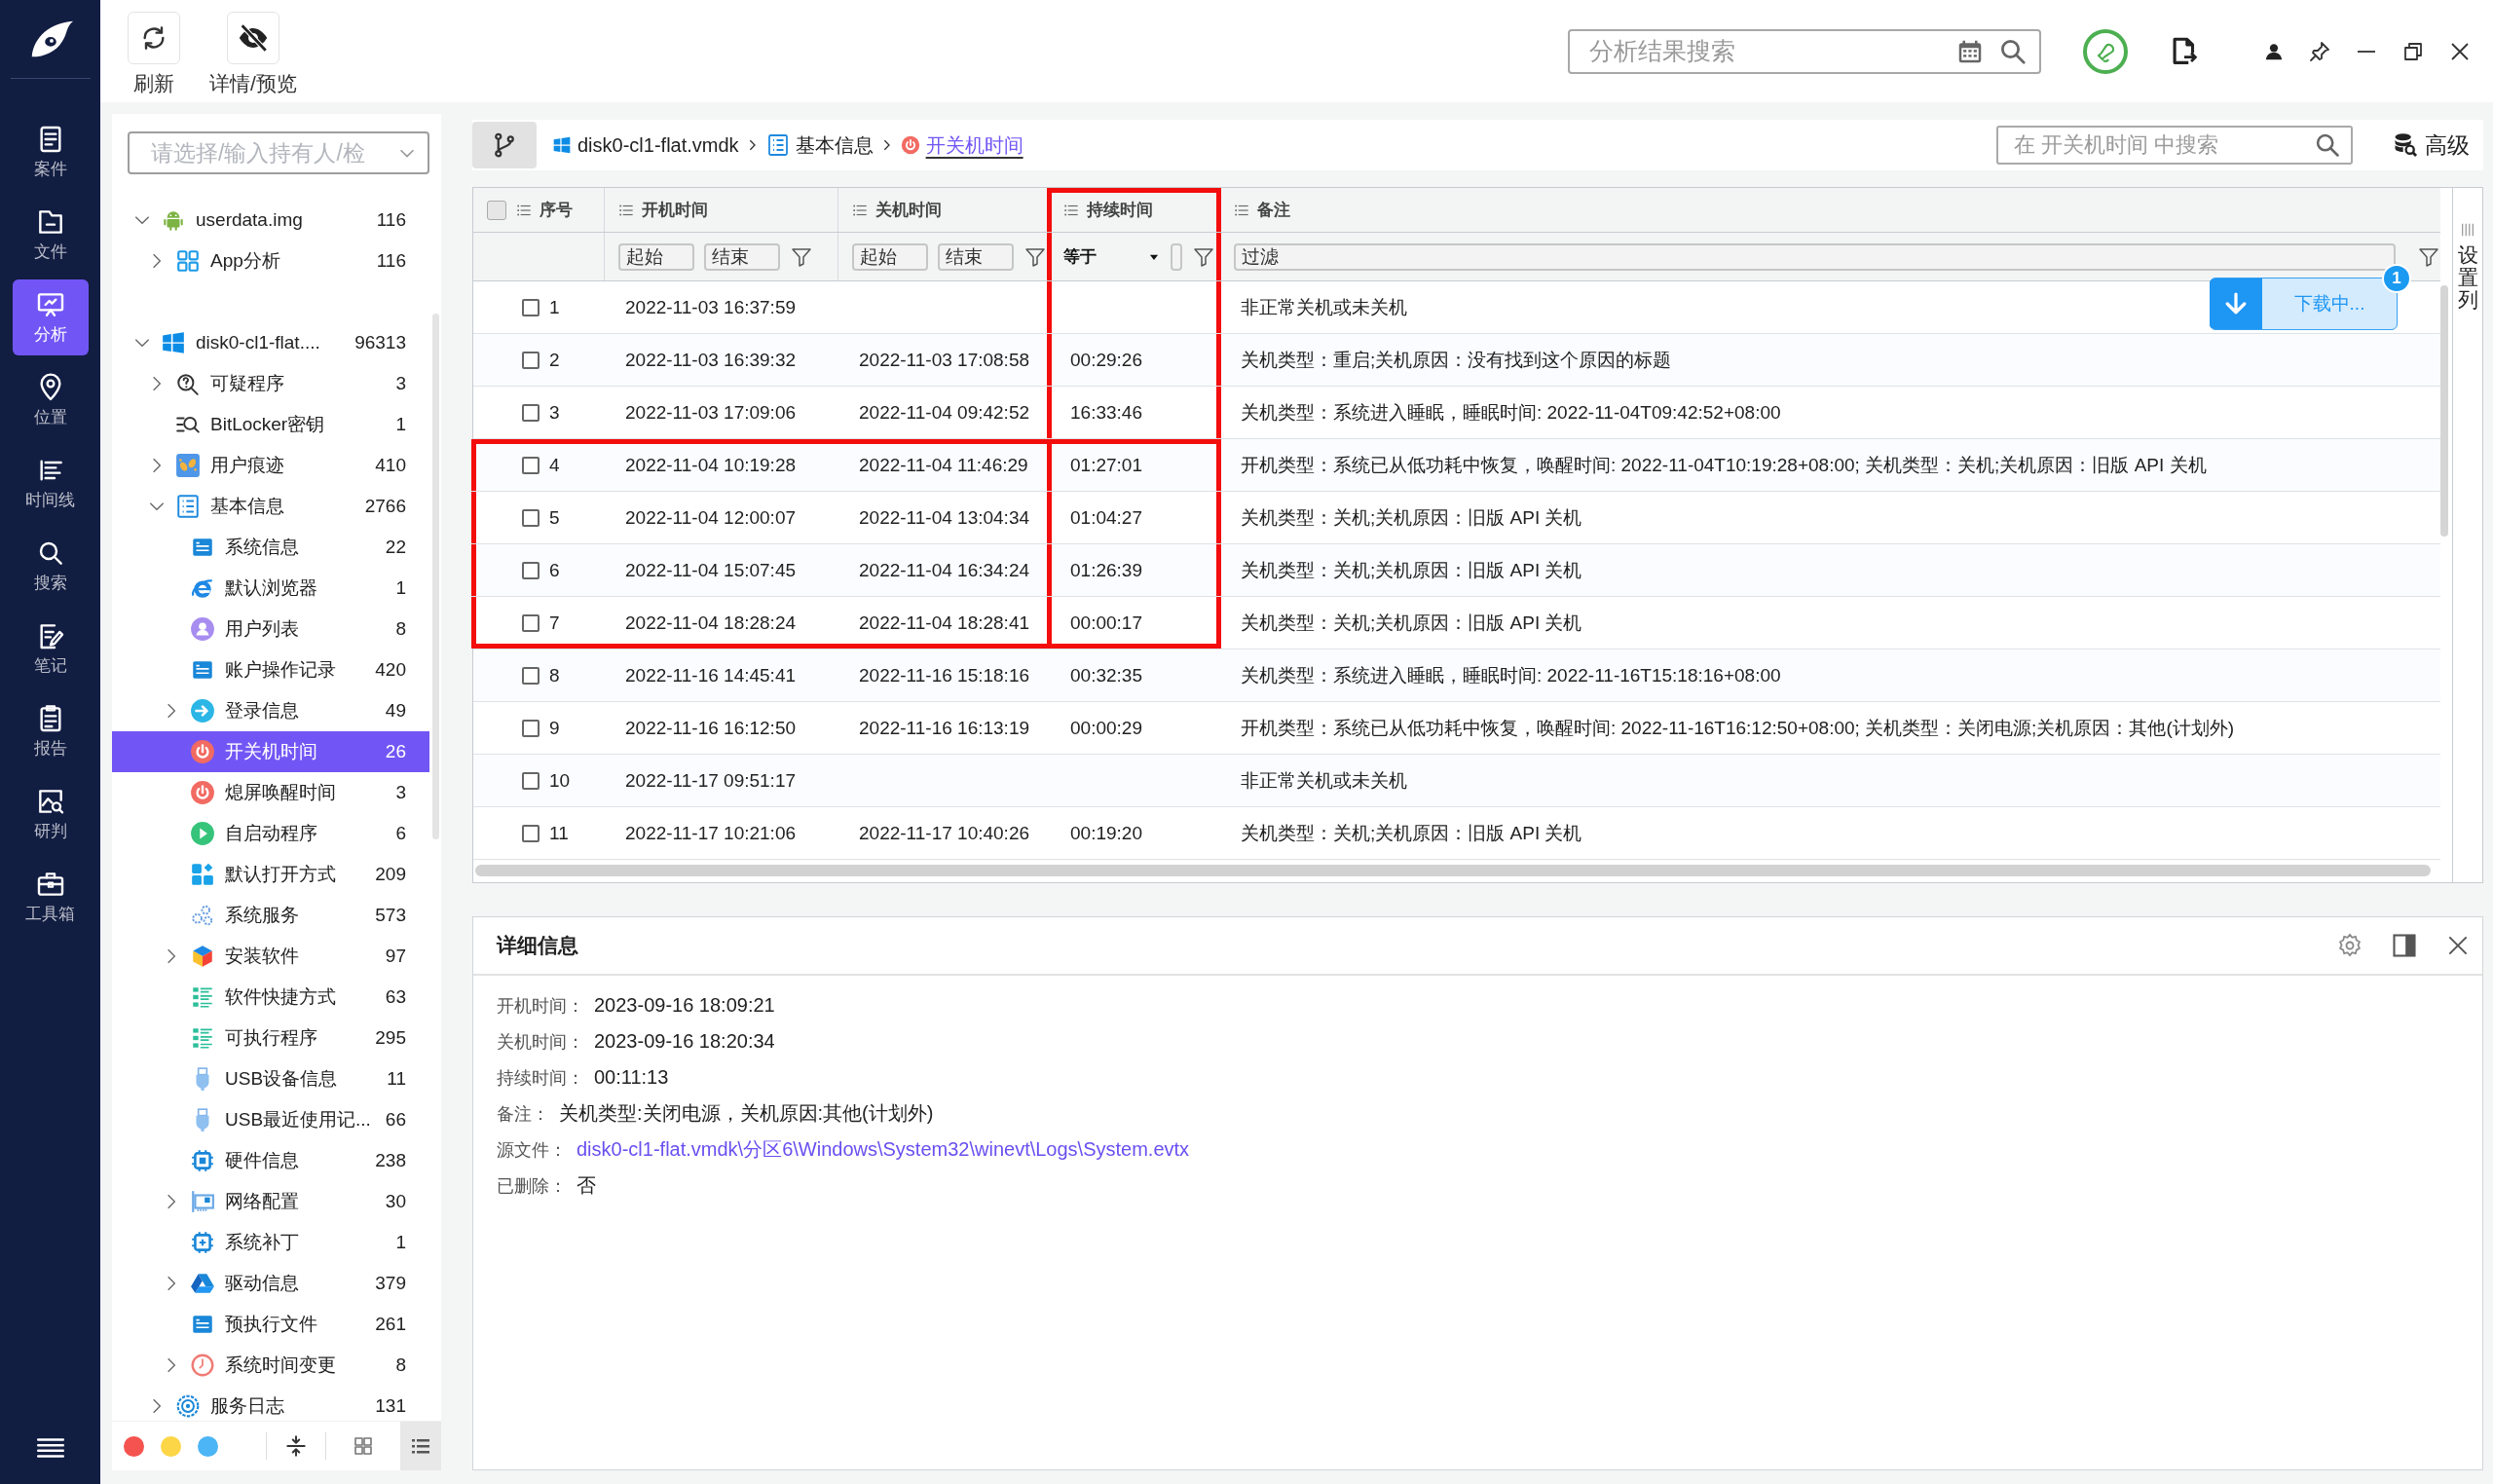  Describe the element at coordinates (271, 1283) in the screenshot. I see `tree-item: 驱动信息 379` at that location.